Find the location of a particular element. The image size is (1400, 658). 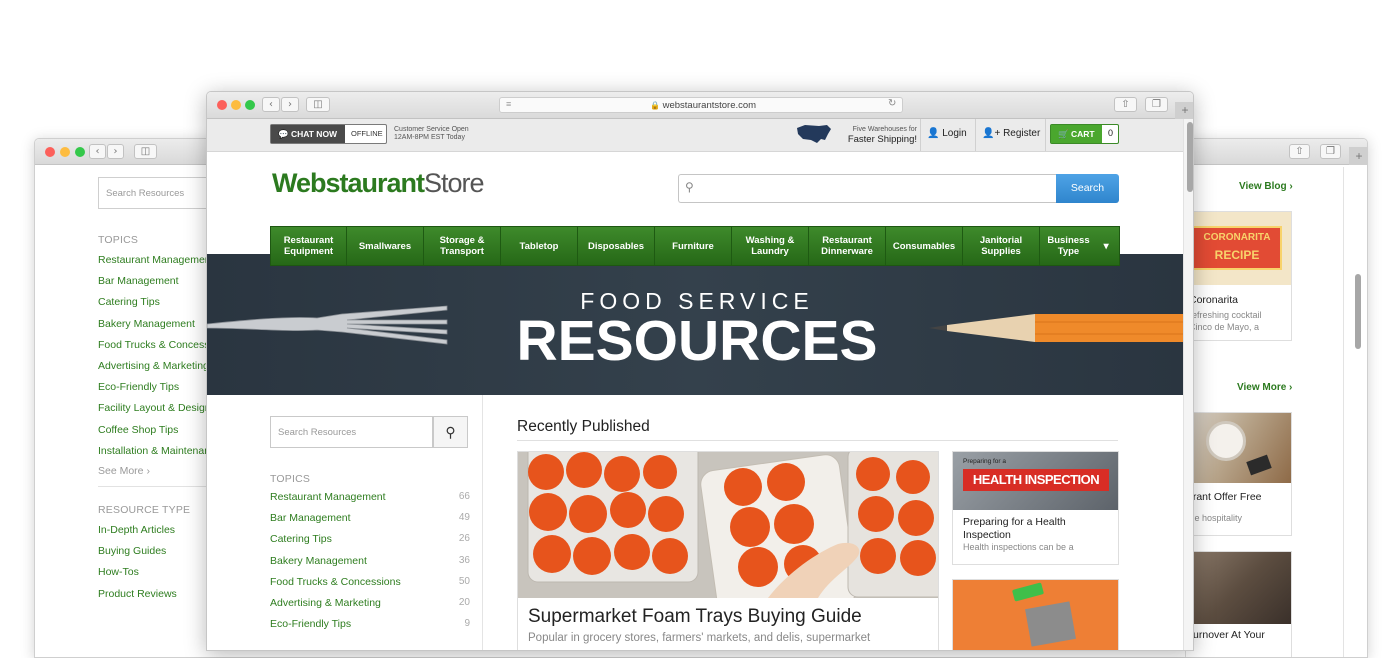

search-button: Search is located at coordinates (1087, 188).